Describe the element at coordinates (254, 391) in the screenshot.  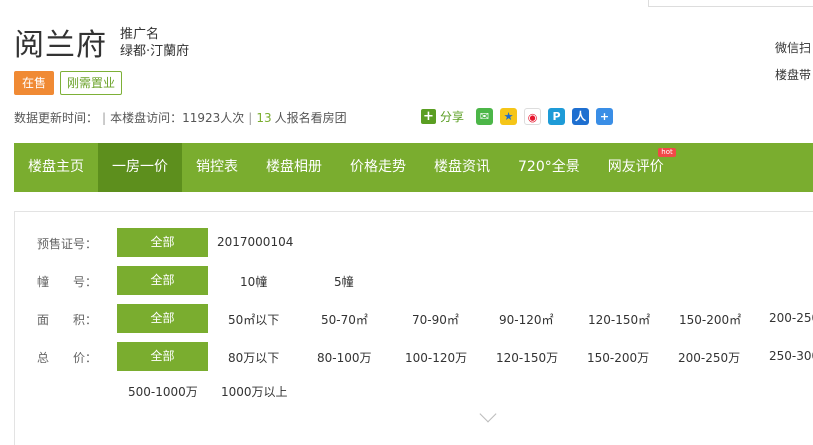
I see `price-option: 1000万以上` at that location.